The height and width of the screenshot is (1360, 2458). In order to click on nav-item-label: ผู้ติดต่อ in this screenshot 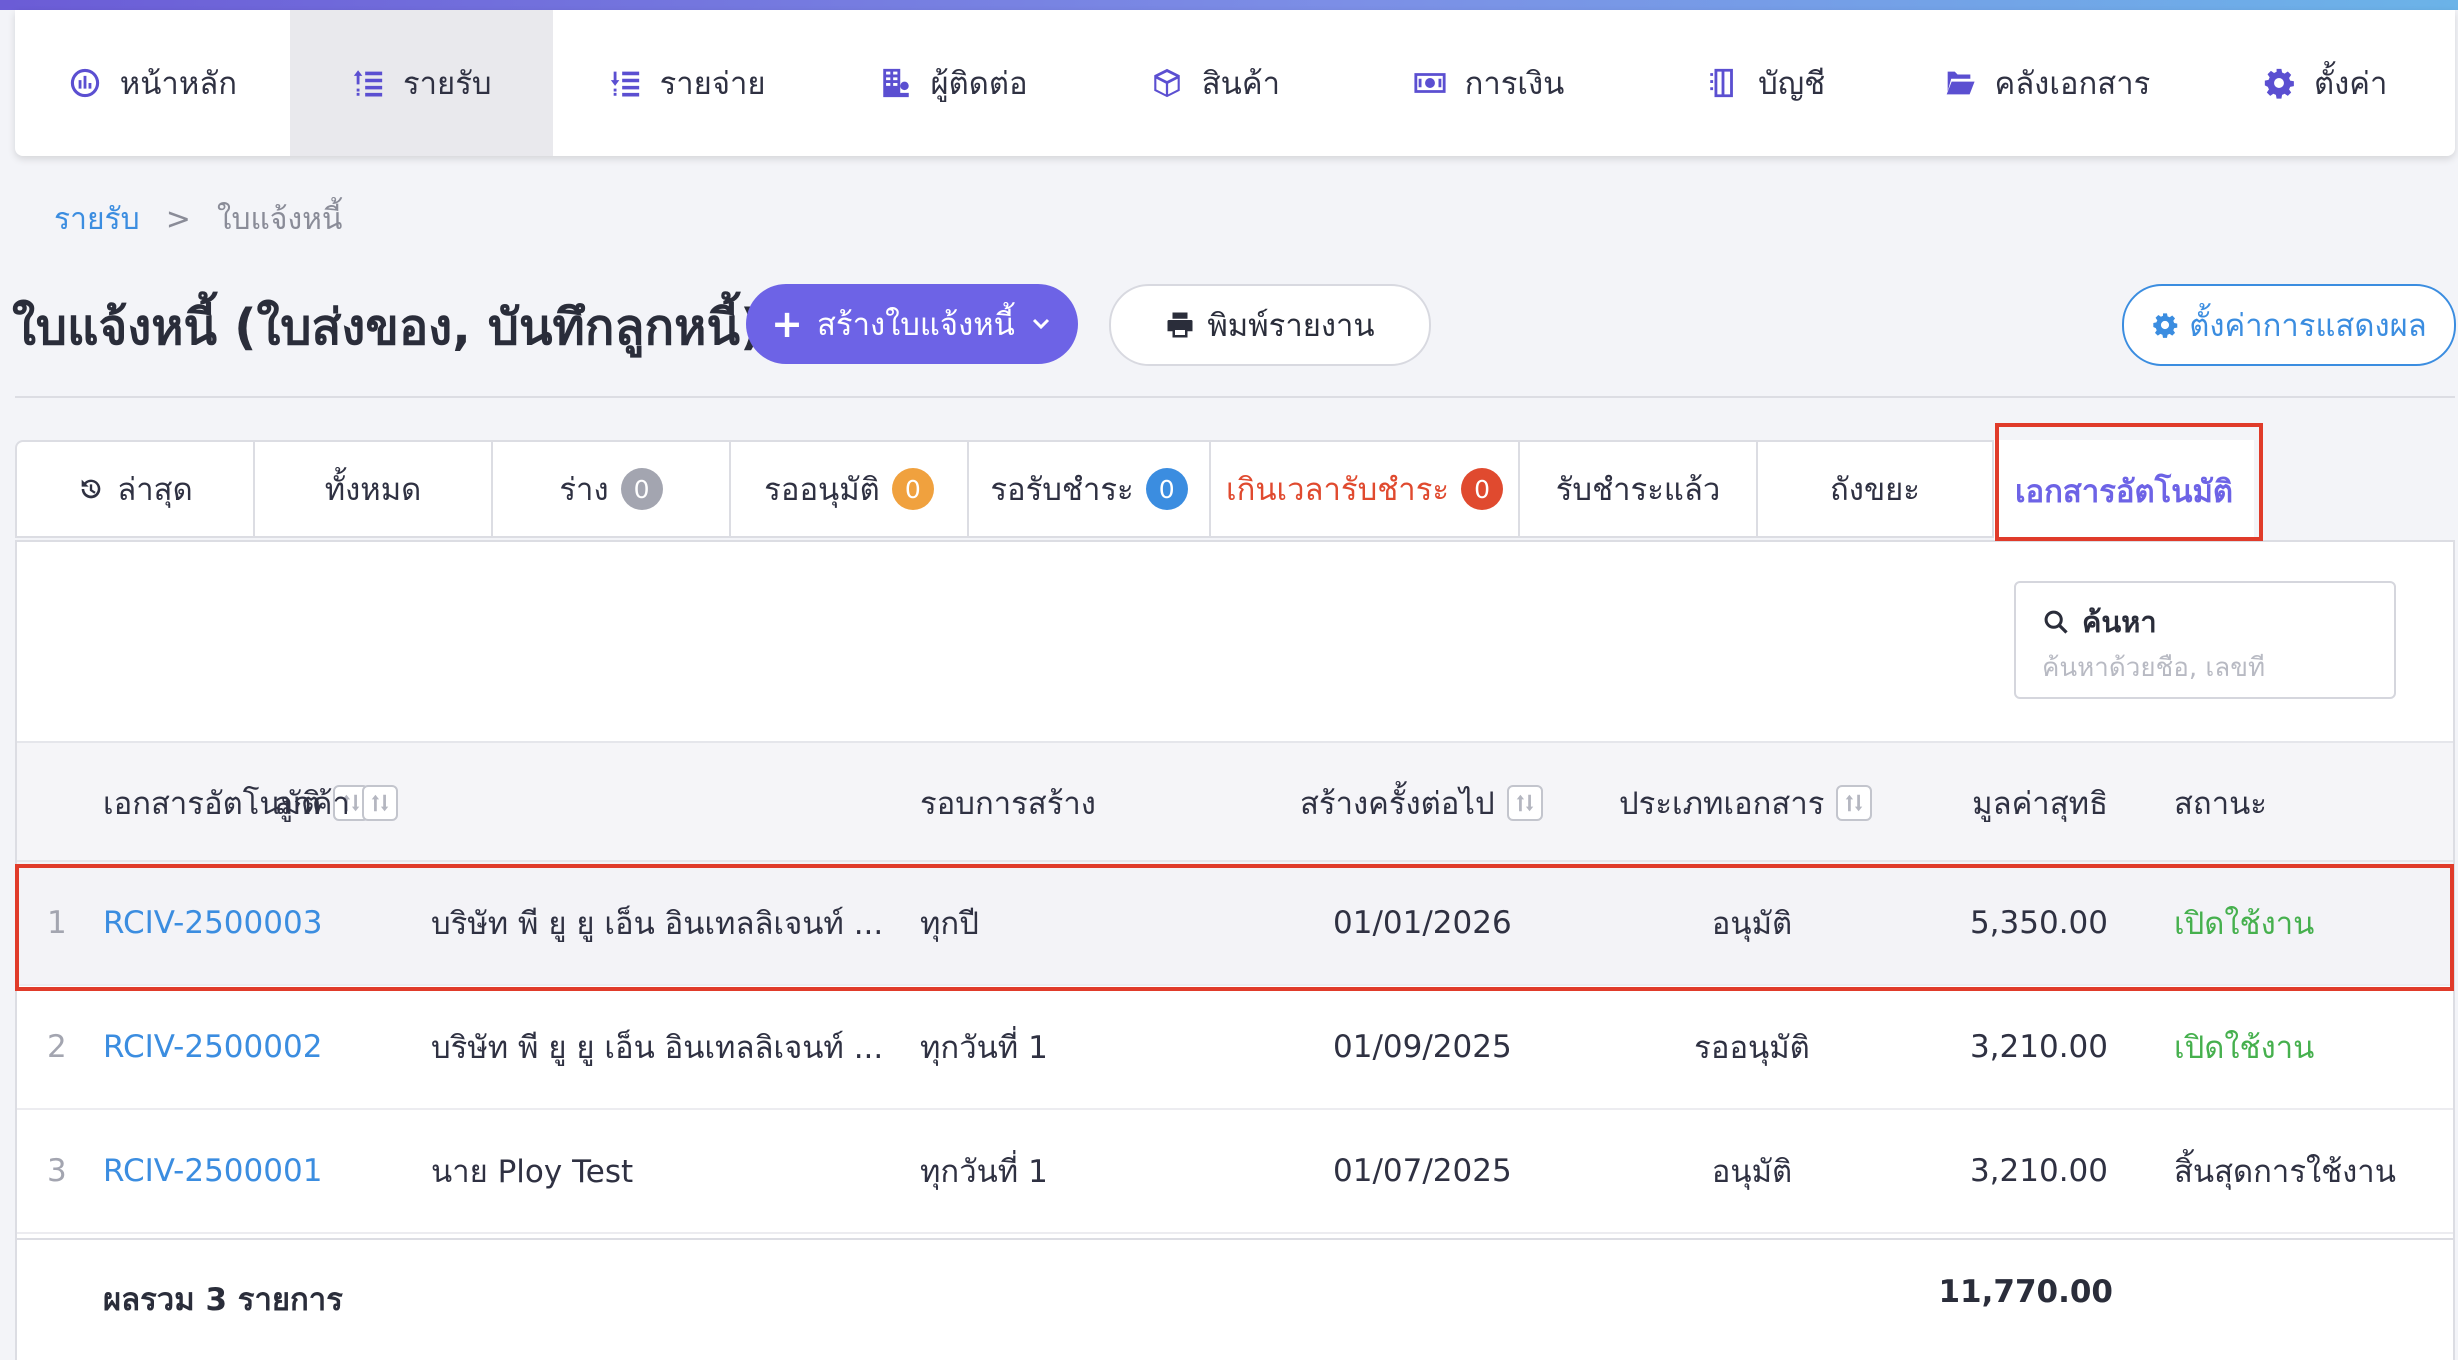, I will do `click(979, 84)`.